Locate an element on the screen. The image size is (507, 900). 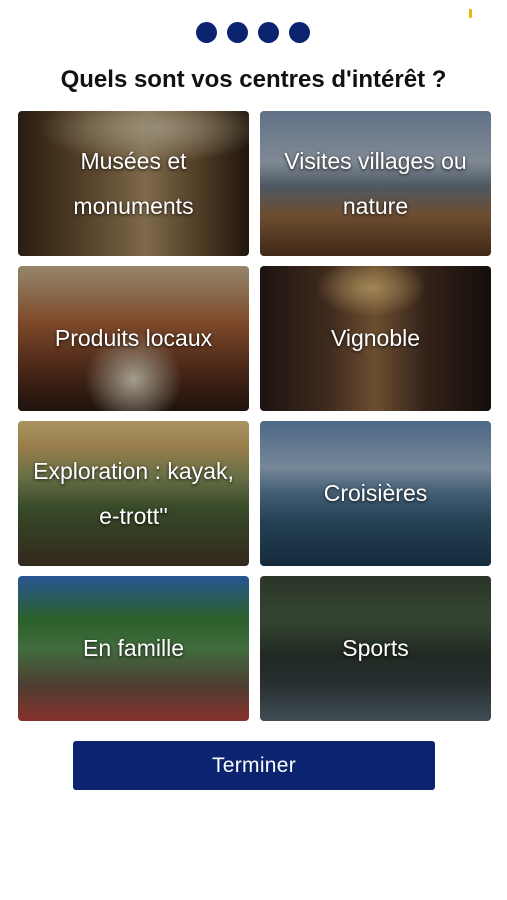
interest-tile-label: En famille is located at coordinates (133, 648).